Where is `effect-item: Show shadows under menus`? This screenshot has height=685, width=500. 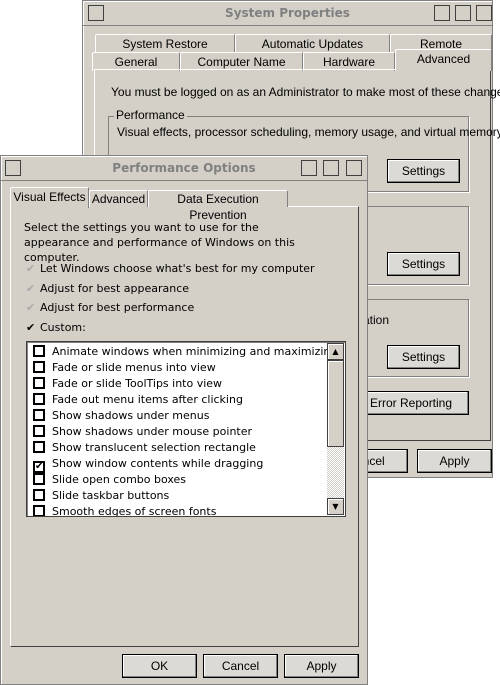
effect-item: Show shadows under menus is located at coordinates (186, 416).